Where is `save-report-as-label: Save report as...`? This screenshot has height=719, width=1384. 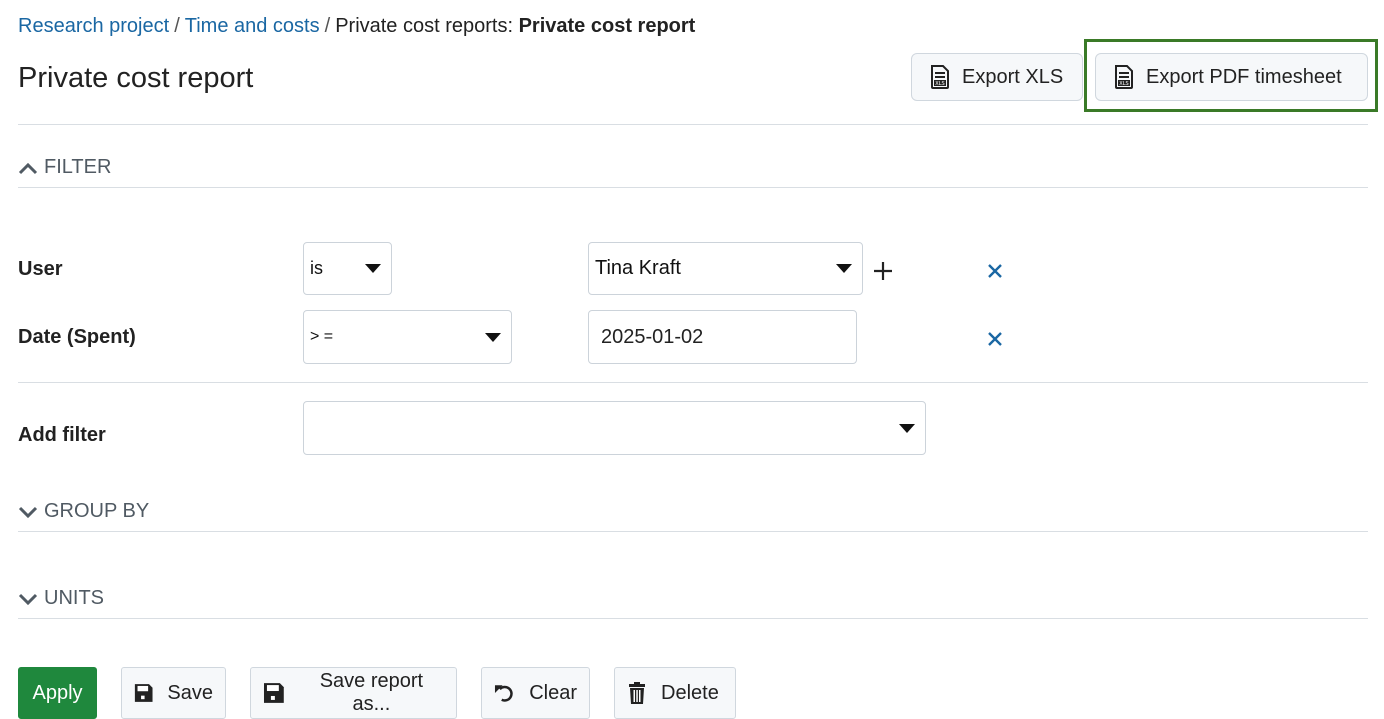 save-report-as-label: Save report as... is located at coordinates (371, 692).